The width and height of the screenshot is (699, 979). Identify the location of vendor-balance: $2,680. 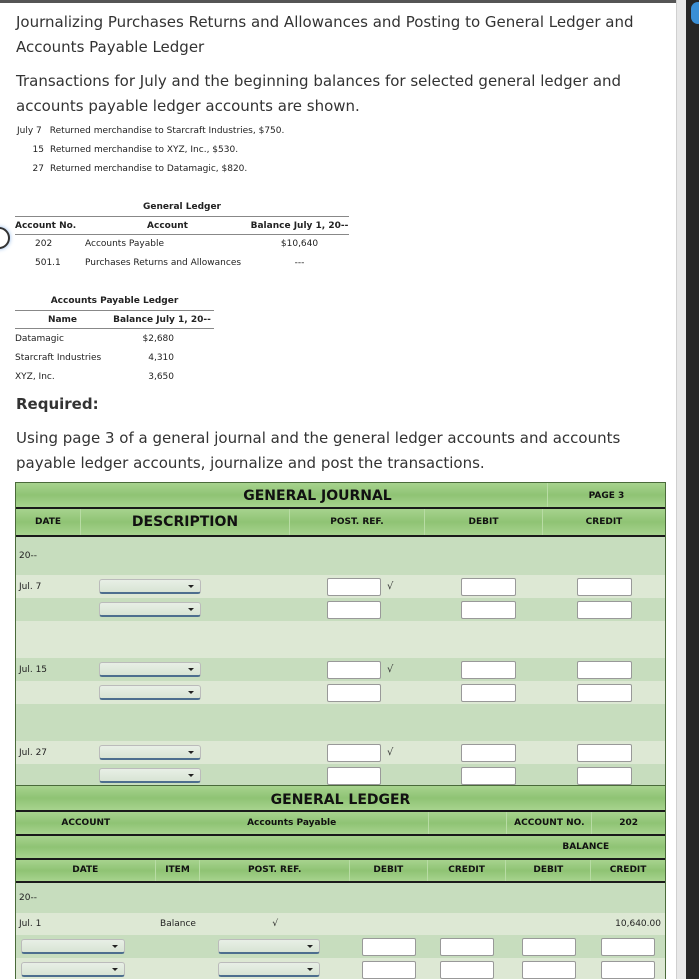
(158, 339).